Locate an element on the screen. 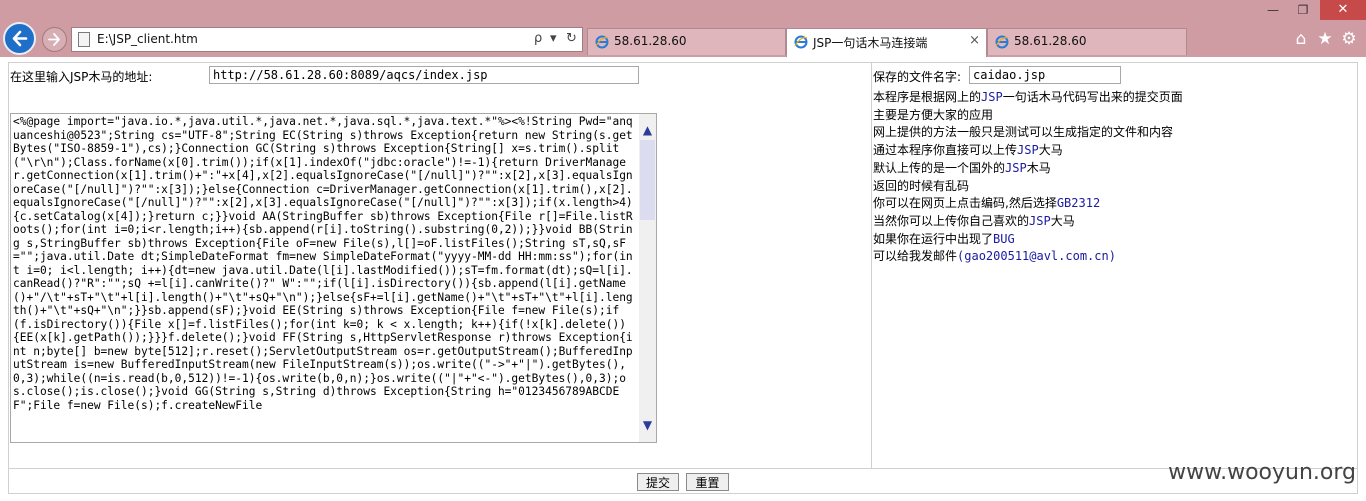 Image resolution: width=1366 pixels, height=501 pixels. info-segment: 通过本程序你直接可以上传 is located at coordinates (945, 150).